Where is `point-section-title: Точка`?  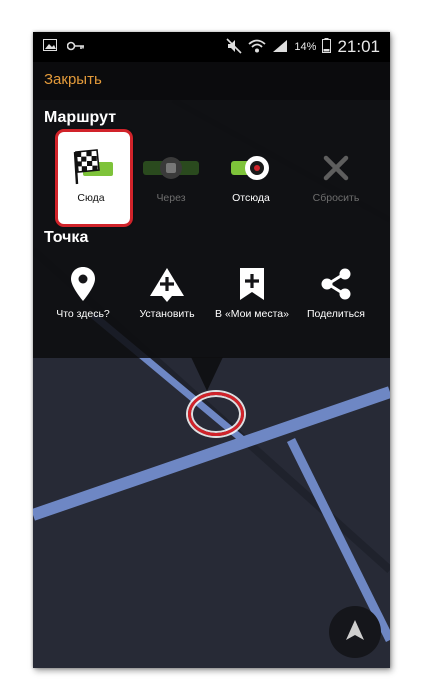
point-section-title: Точка is located at coordinates (66, 237).